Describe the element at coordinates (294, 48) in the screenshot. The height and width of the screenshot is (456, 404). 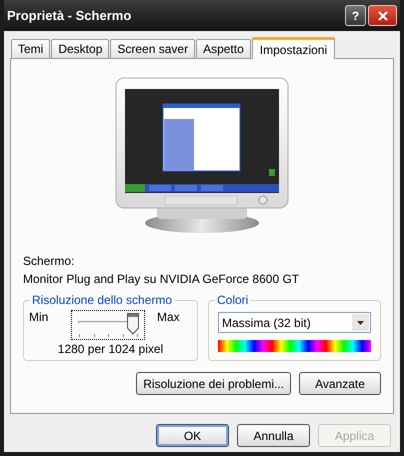
I see `tab: Impostazioni` at that location.